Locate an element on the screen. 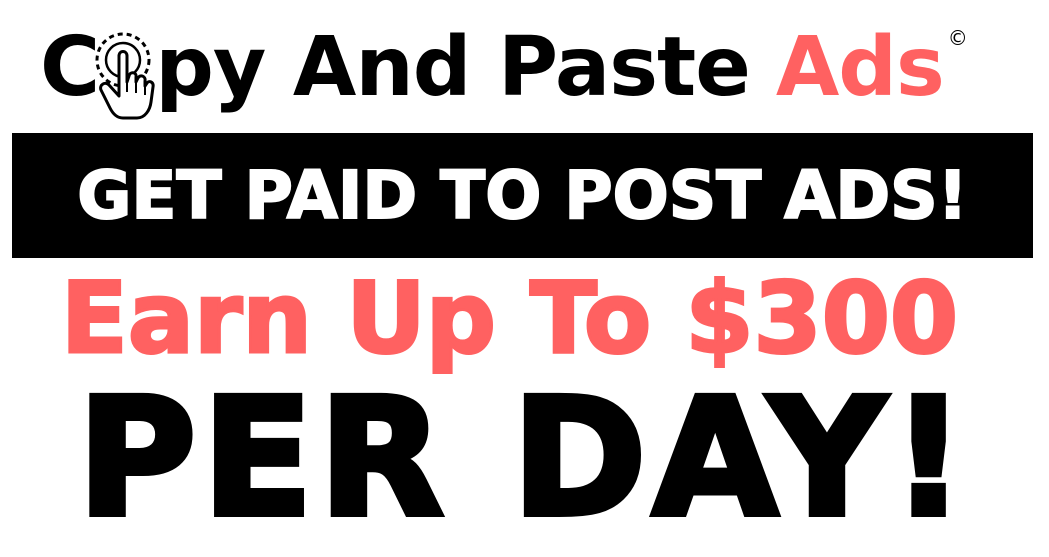  copyright-symbol: © is located at coordinates (957, 38).